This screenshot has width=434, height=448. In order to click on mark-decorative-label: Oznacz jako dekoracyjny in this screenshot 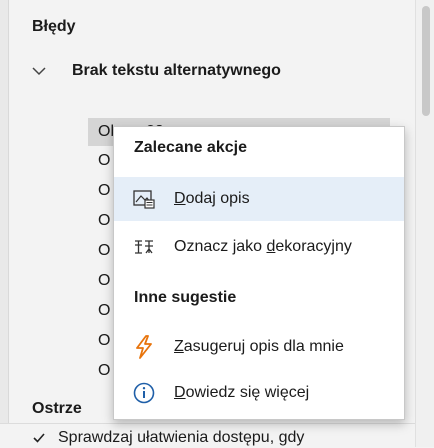, I will do `click(263, 246)`.